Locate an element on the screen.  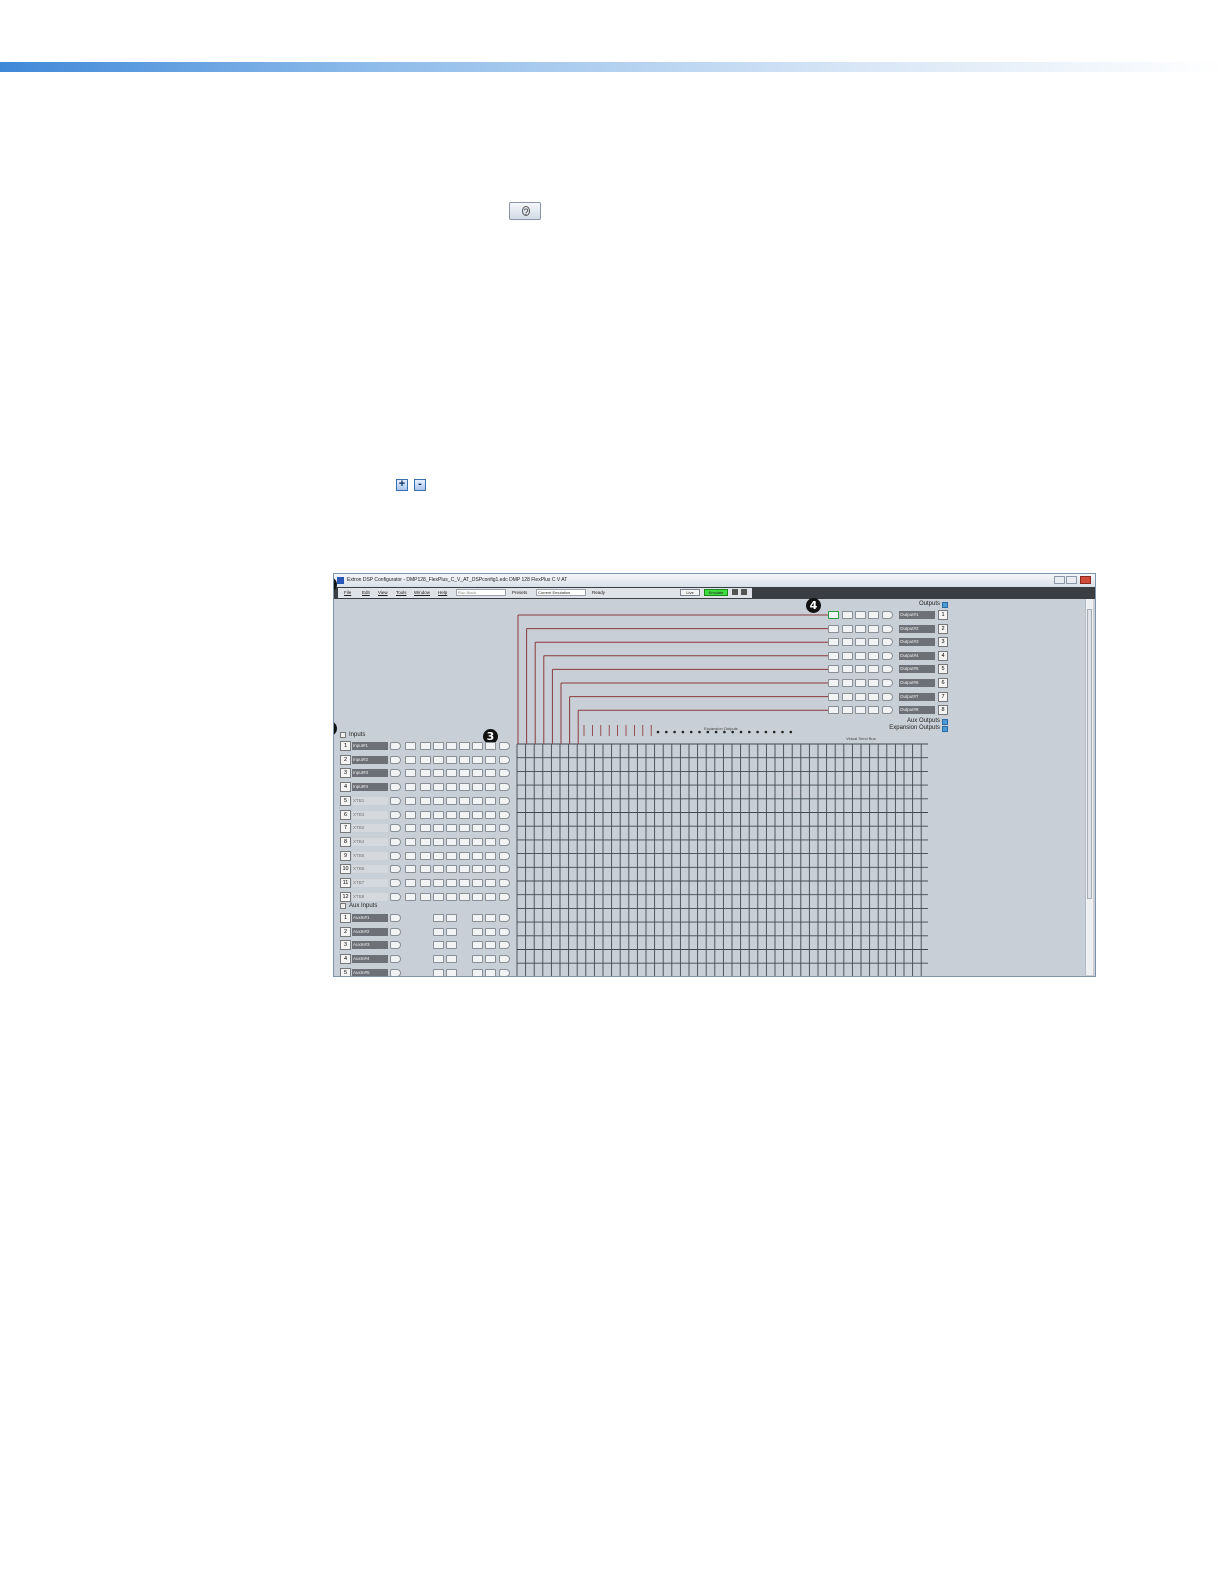
input-name: XTB6 is located at coordinates (370, 869).